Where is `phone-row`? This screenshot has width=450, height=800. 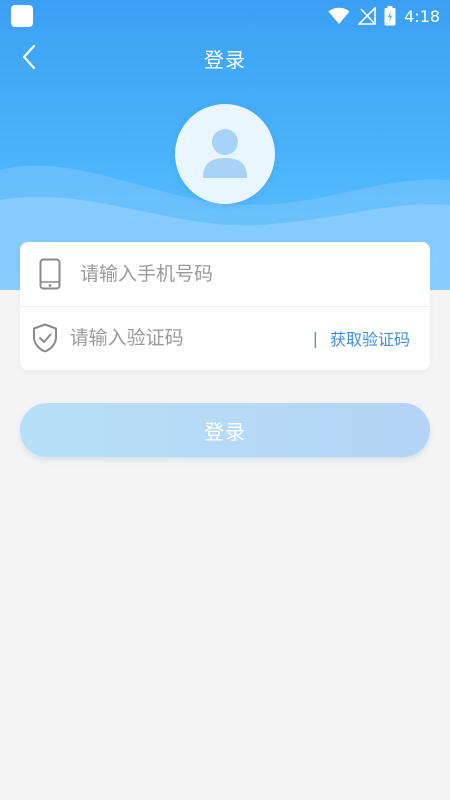
phone-row is located at coordinates (225, 274).